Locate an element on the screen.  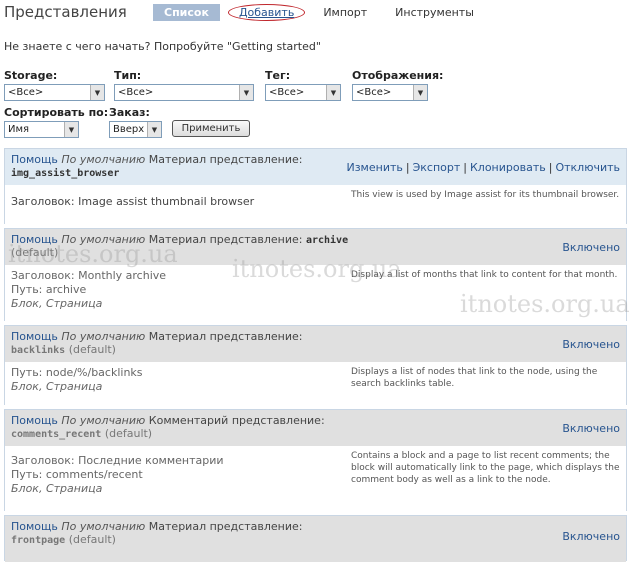
view-name: frontpage is located at coordinates (38, 540).